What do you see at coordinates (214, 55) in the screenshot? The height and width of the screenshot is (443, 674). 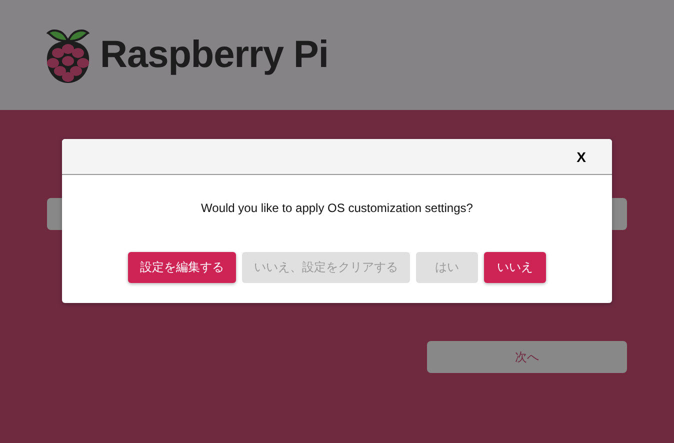 I see `app-title: Raspberry Pi` at bounding box center [214, 55].